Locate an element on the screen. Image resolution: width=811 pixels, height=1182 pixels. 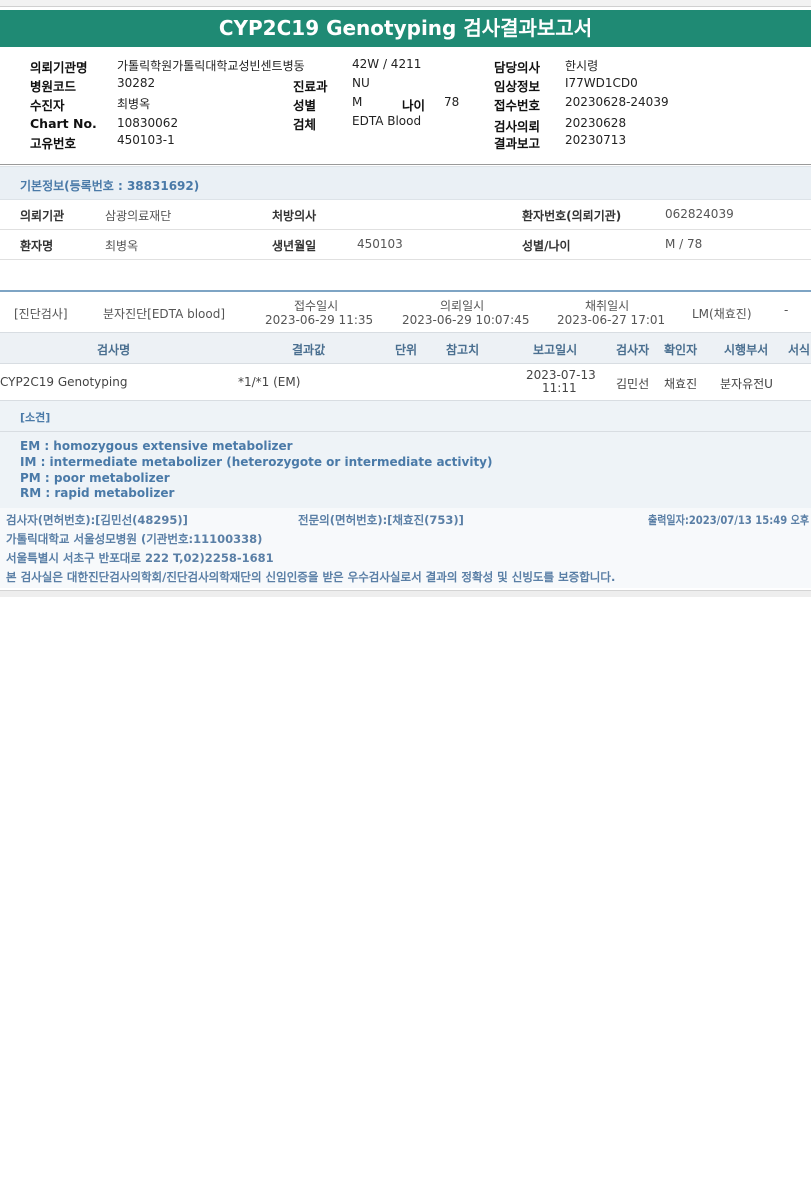
basic-inst-value: 삼광의료재단 is located at coordinates (138, 216).